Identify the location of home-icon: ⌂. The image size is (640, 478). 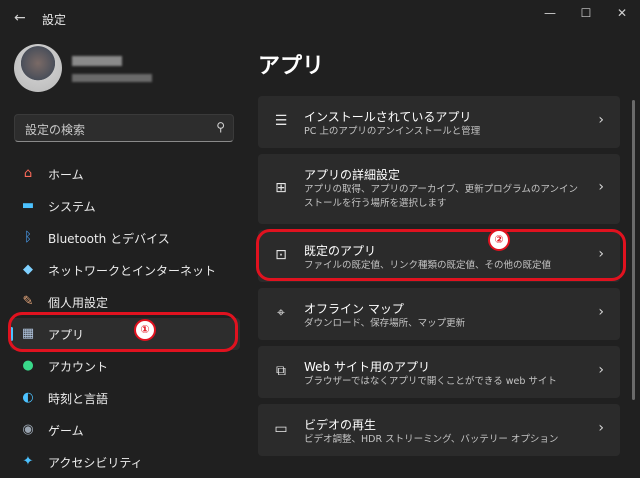
(28, 173).